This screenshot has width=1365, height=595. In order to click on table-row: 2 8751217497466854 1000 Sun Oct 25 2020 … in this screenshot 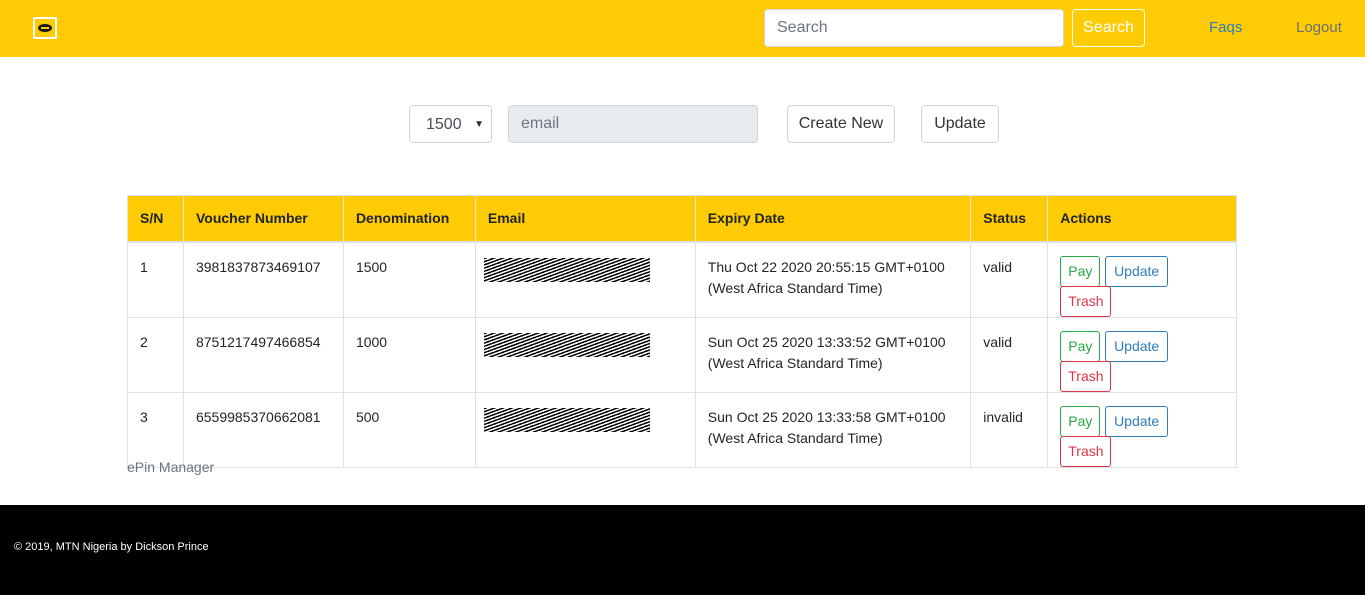, I will do `click(682, 354)`.